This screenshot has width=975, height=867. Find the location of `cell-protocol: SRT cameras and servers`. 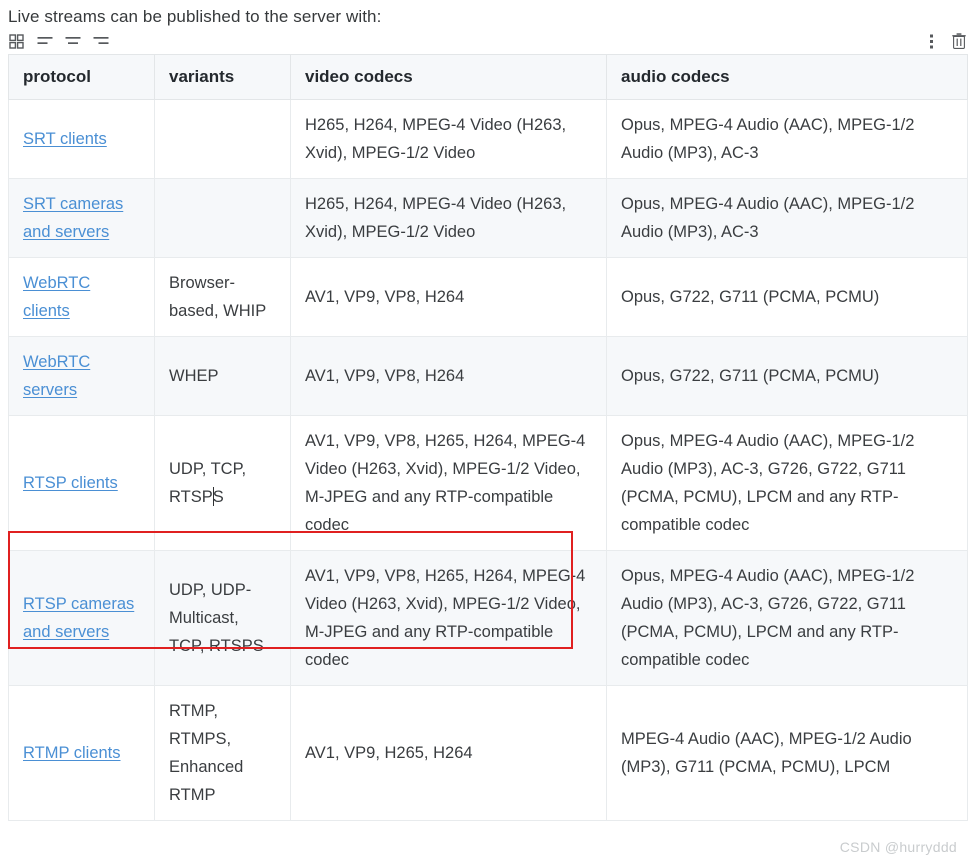

cell-protocol: SRT cameras and servers is located at coordinates (81, 218).